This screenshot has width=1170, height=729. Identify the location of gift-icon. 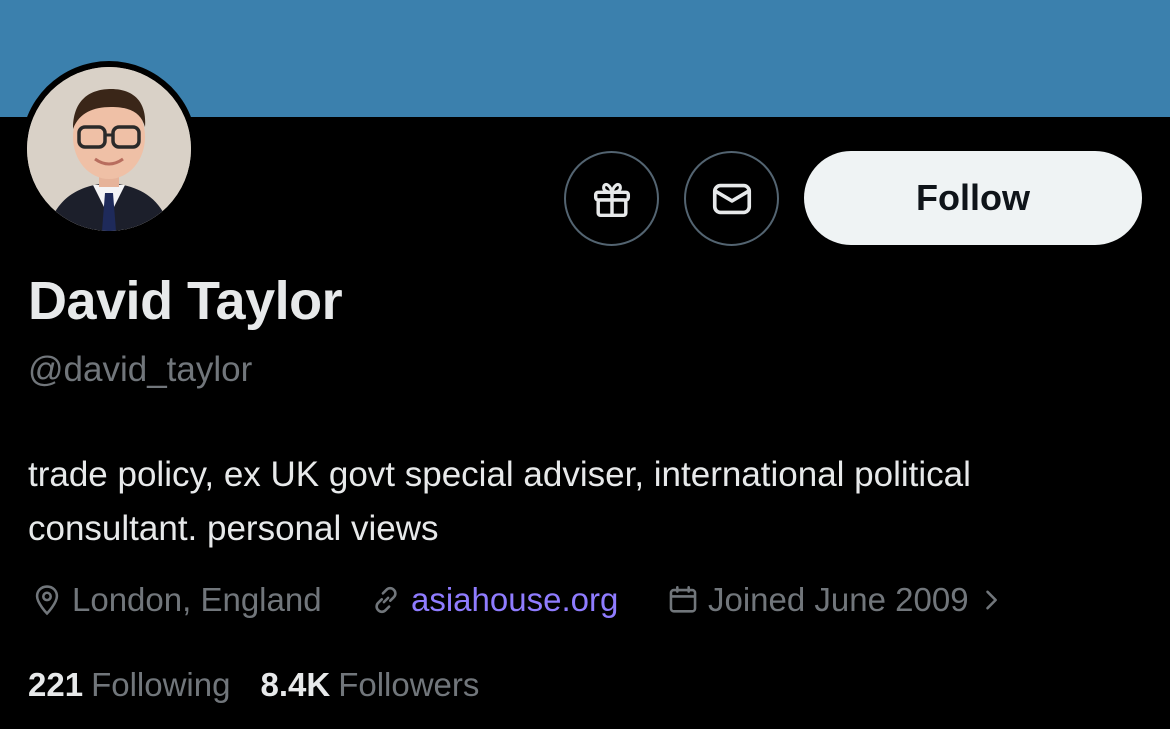
(611, 199).